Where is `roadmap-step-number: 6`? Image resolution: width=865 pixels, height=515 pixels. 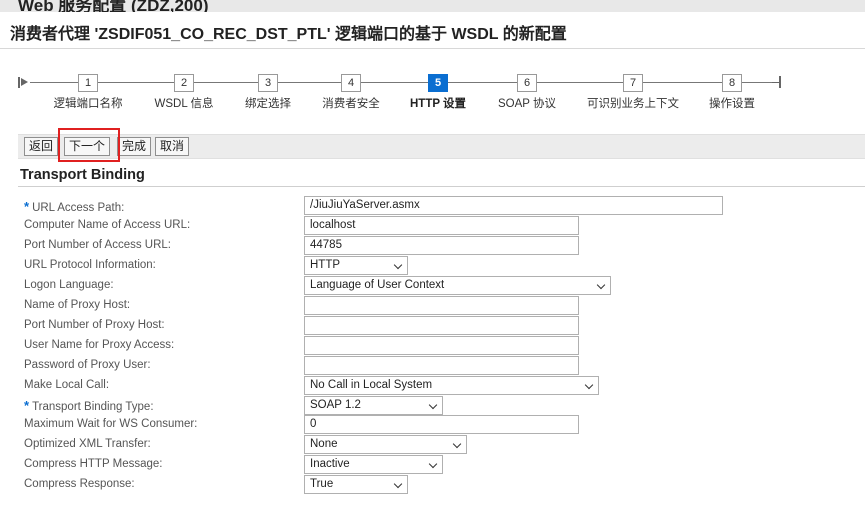 roadmap-step-number: 6 is located at coordinates (527, 83).